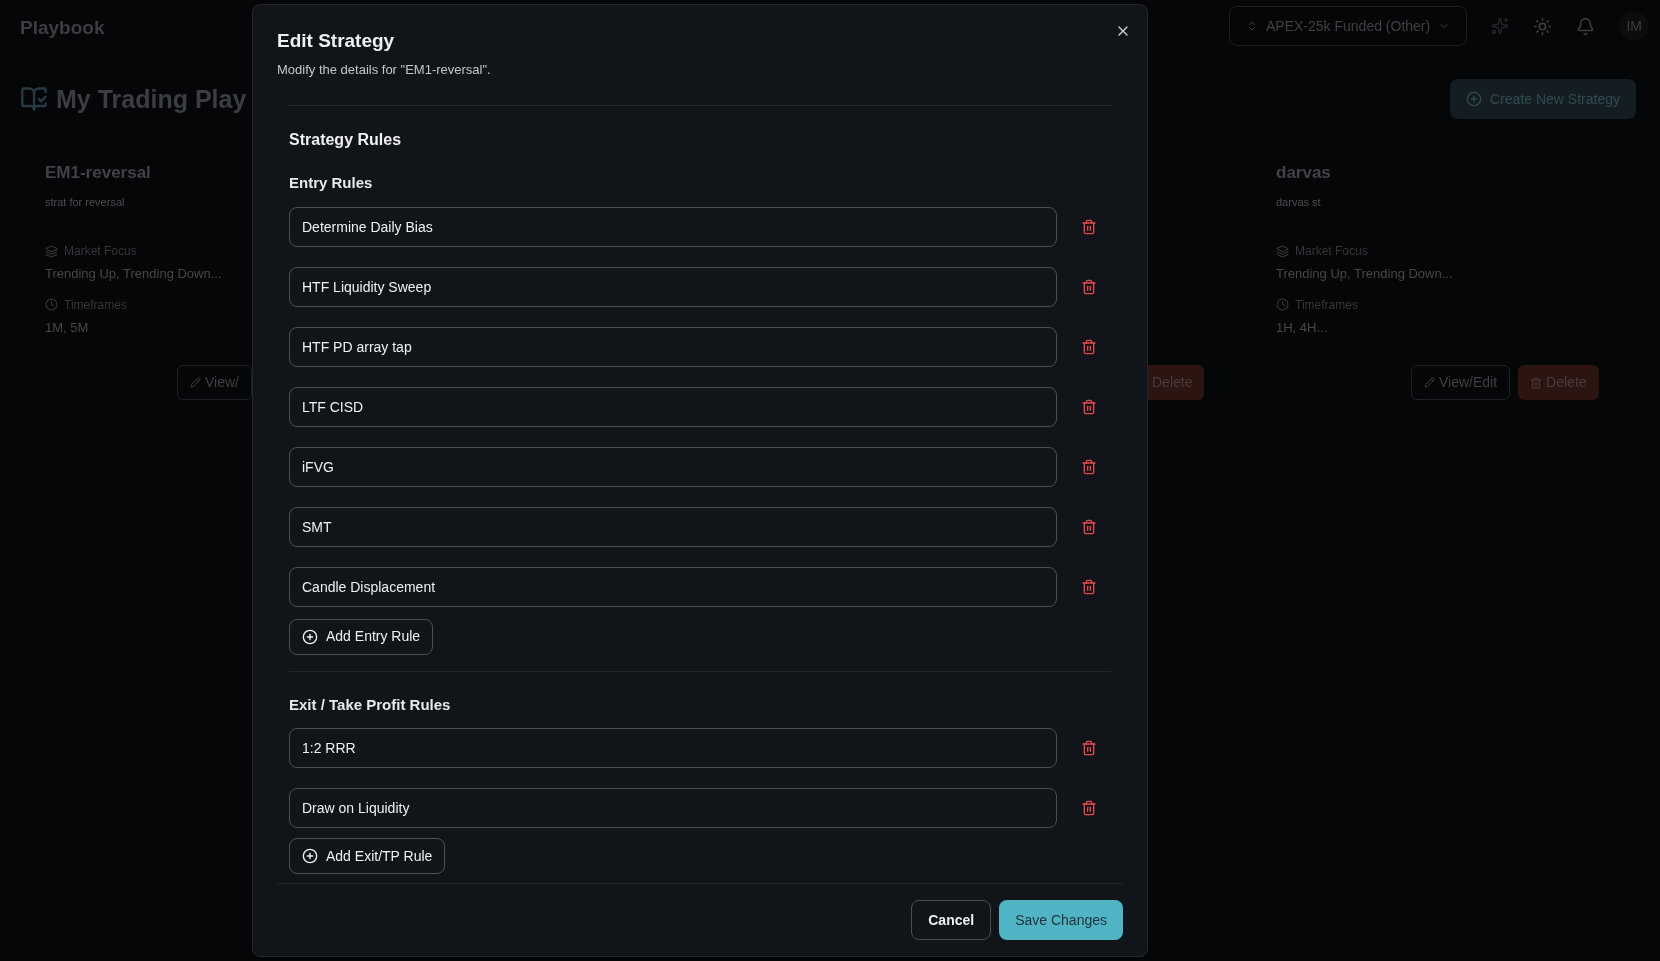 The height and width of the screenshot is (961, 1660). Describe the element at coordinates (673, 346) in the screenshot. I see `rule-input: HTF PD array tap` at that location.